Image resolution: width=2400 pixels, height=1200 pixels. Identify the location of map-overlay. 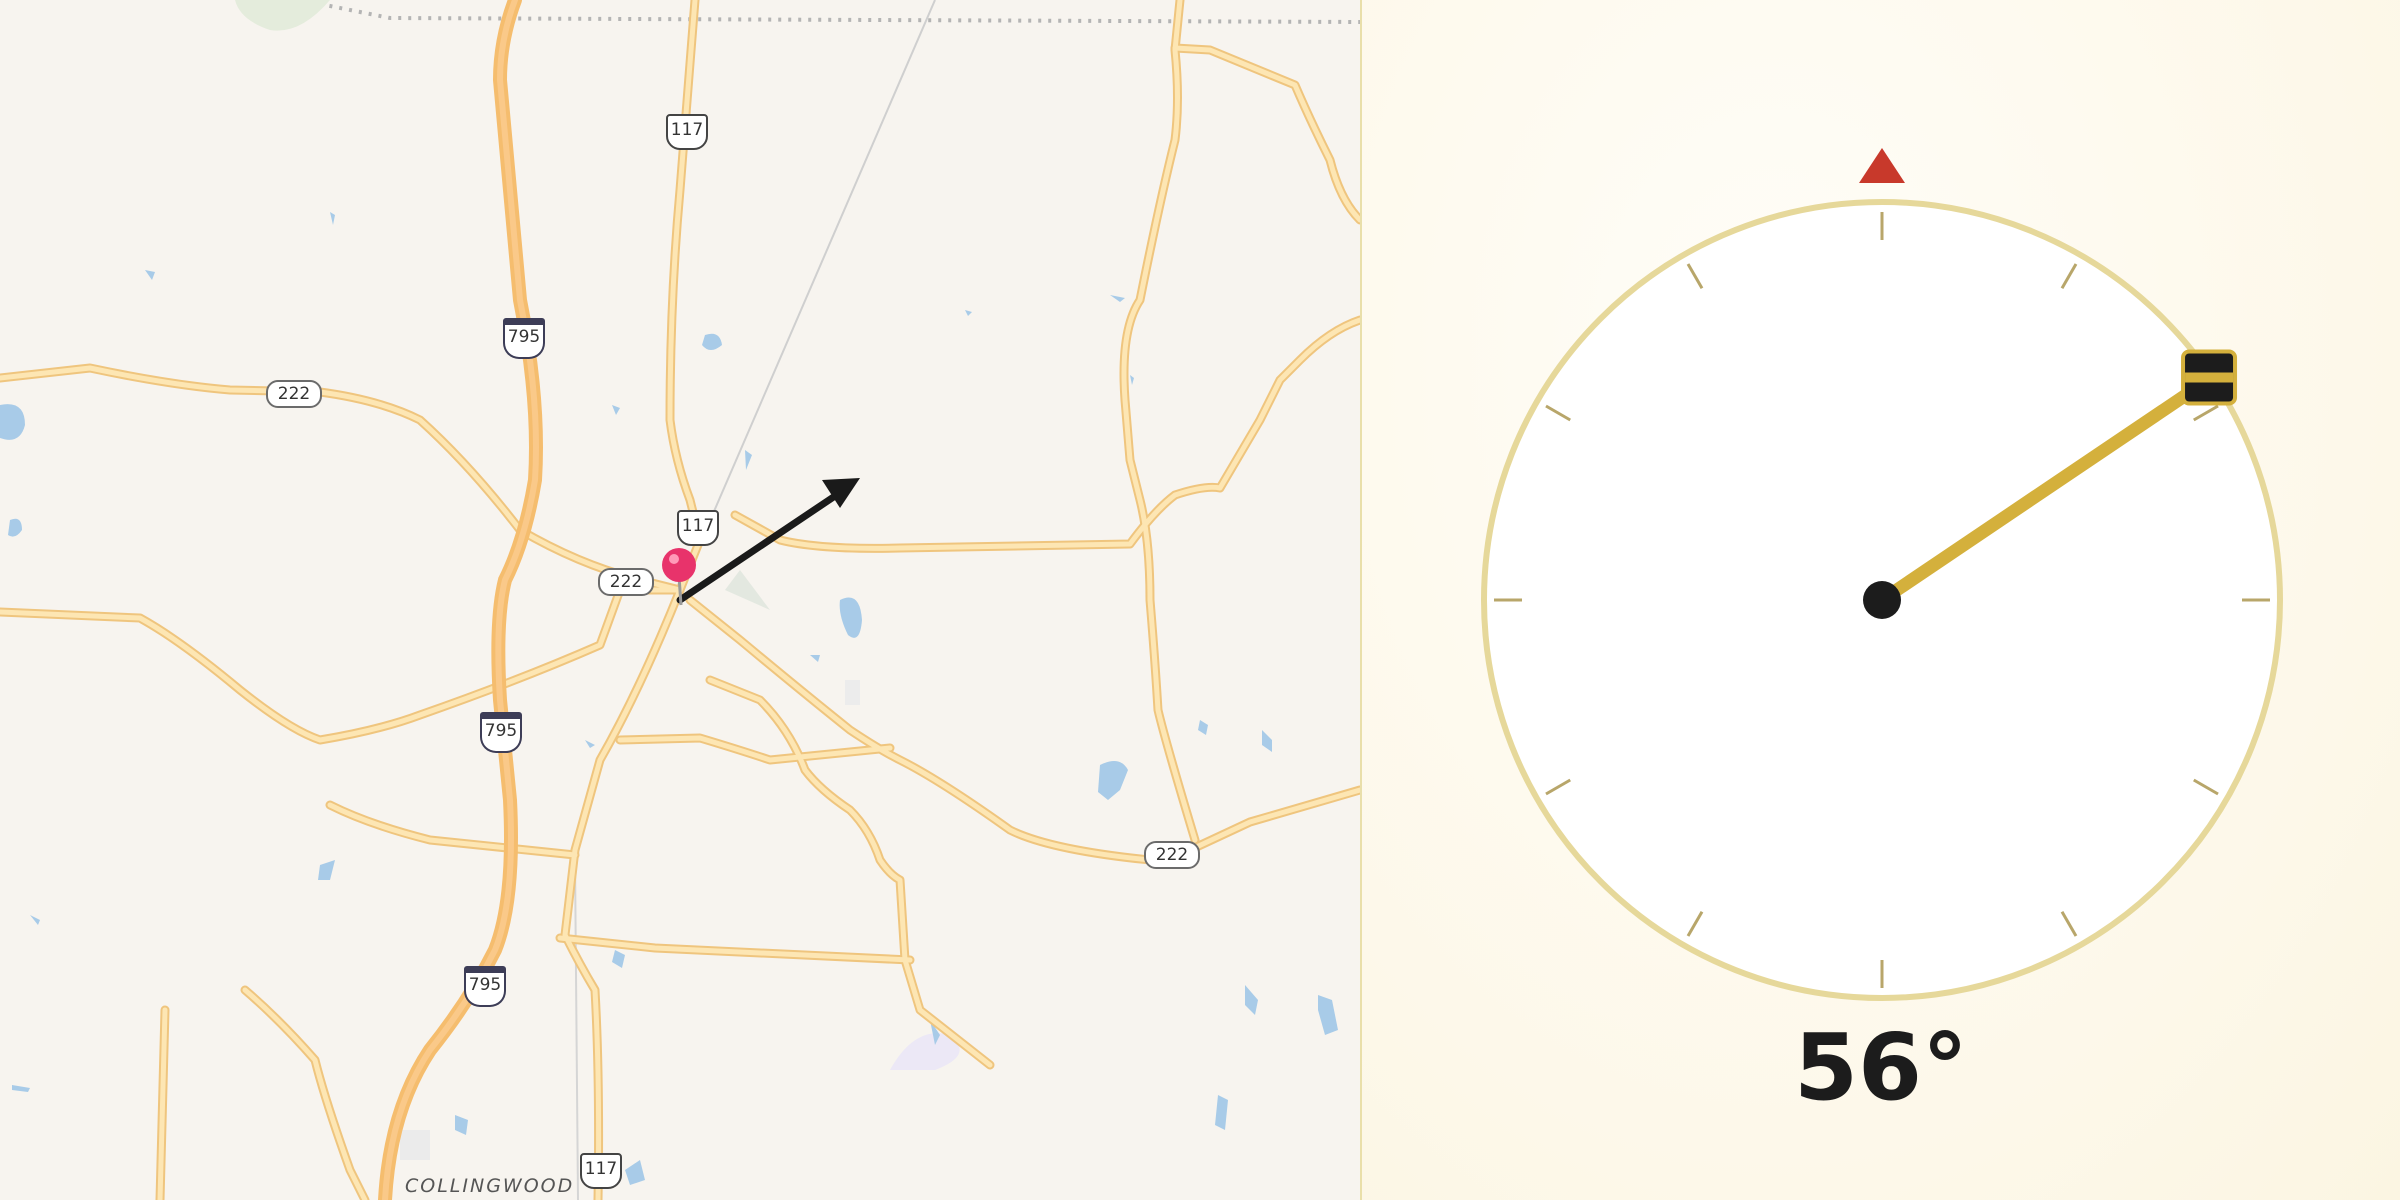
(761, 542).